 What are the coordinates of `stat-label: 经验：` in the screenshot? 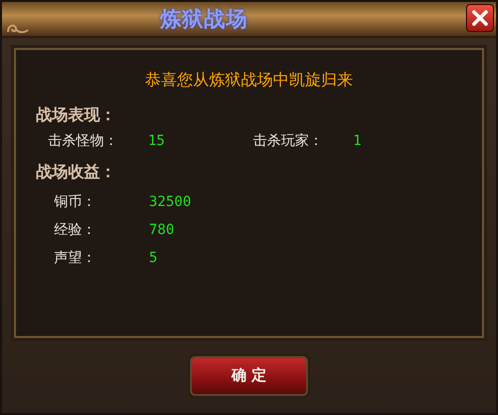 It's located at (75, 230).